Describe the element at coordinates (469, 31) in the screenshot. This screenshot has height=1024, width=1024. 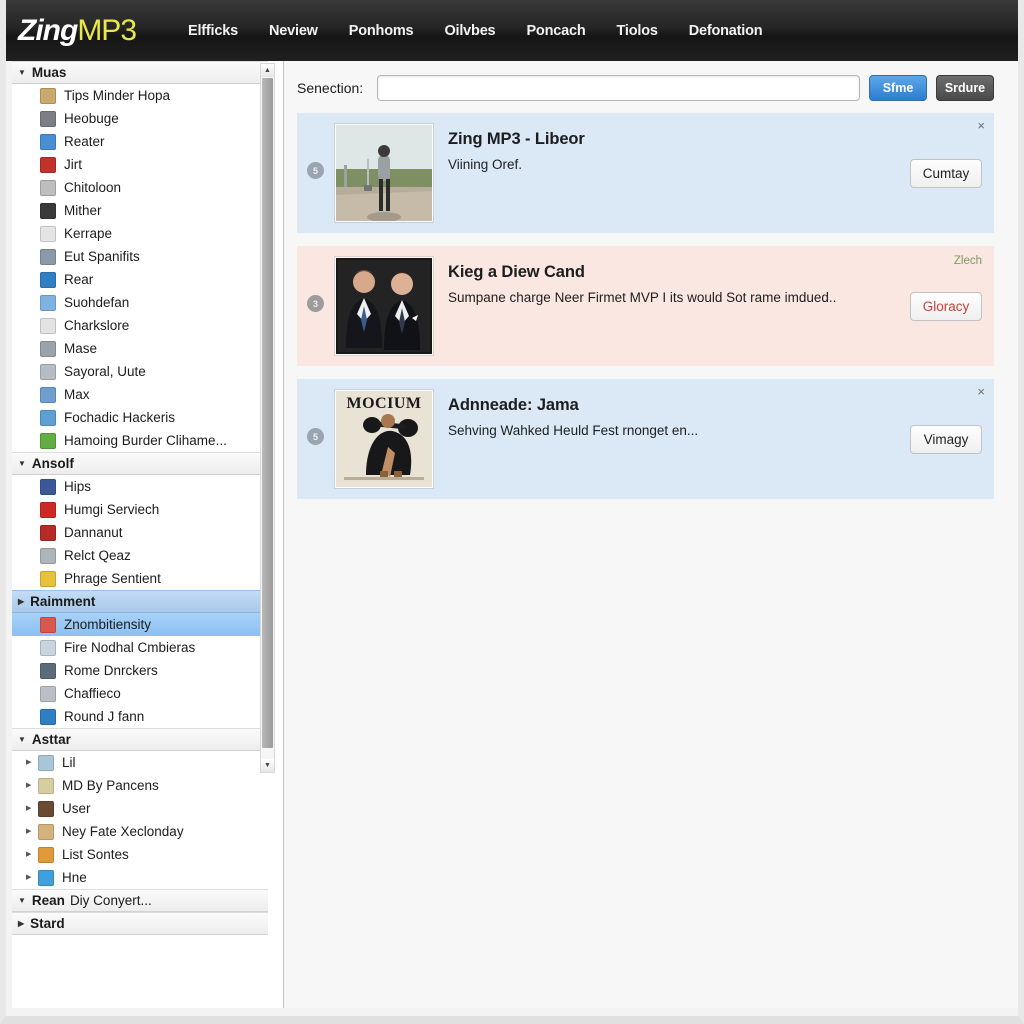
I see `nav-item-oilvbes: Oilvbes` at that location.